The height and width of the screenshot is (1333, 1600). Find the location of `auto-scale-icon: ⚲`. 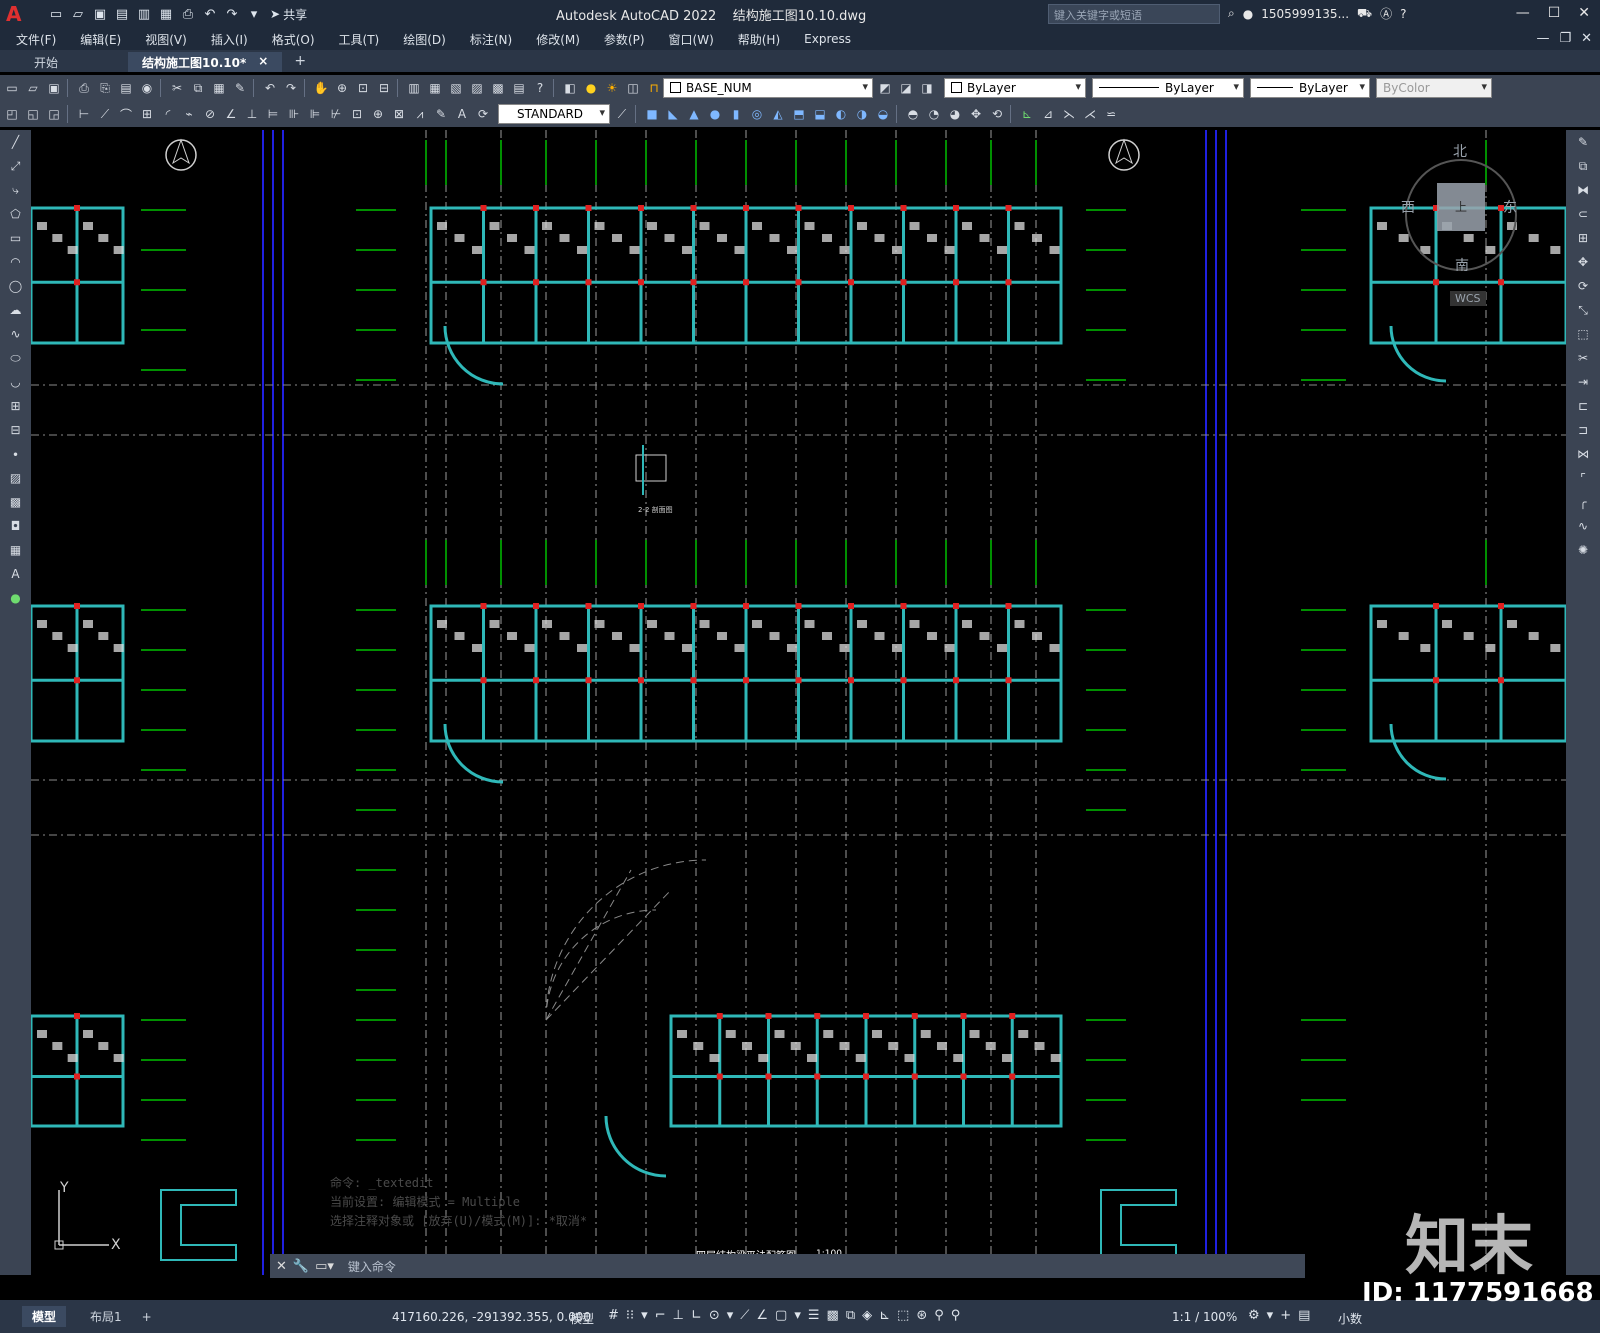

auto-scale-icon: ⚲ is located at coordinates (956, 1315).